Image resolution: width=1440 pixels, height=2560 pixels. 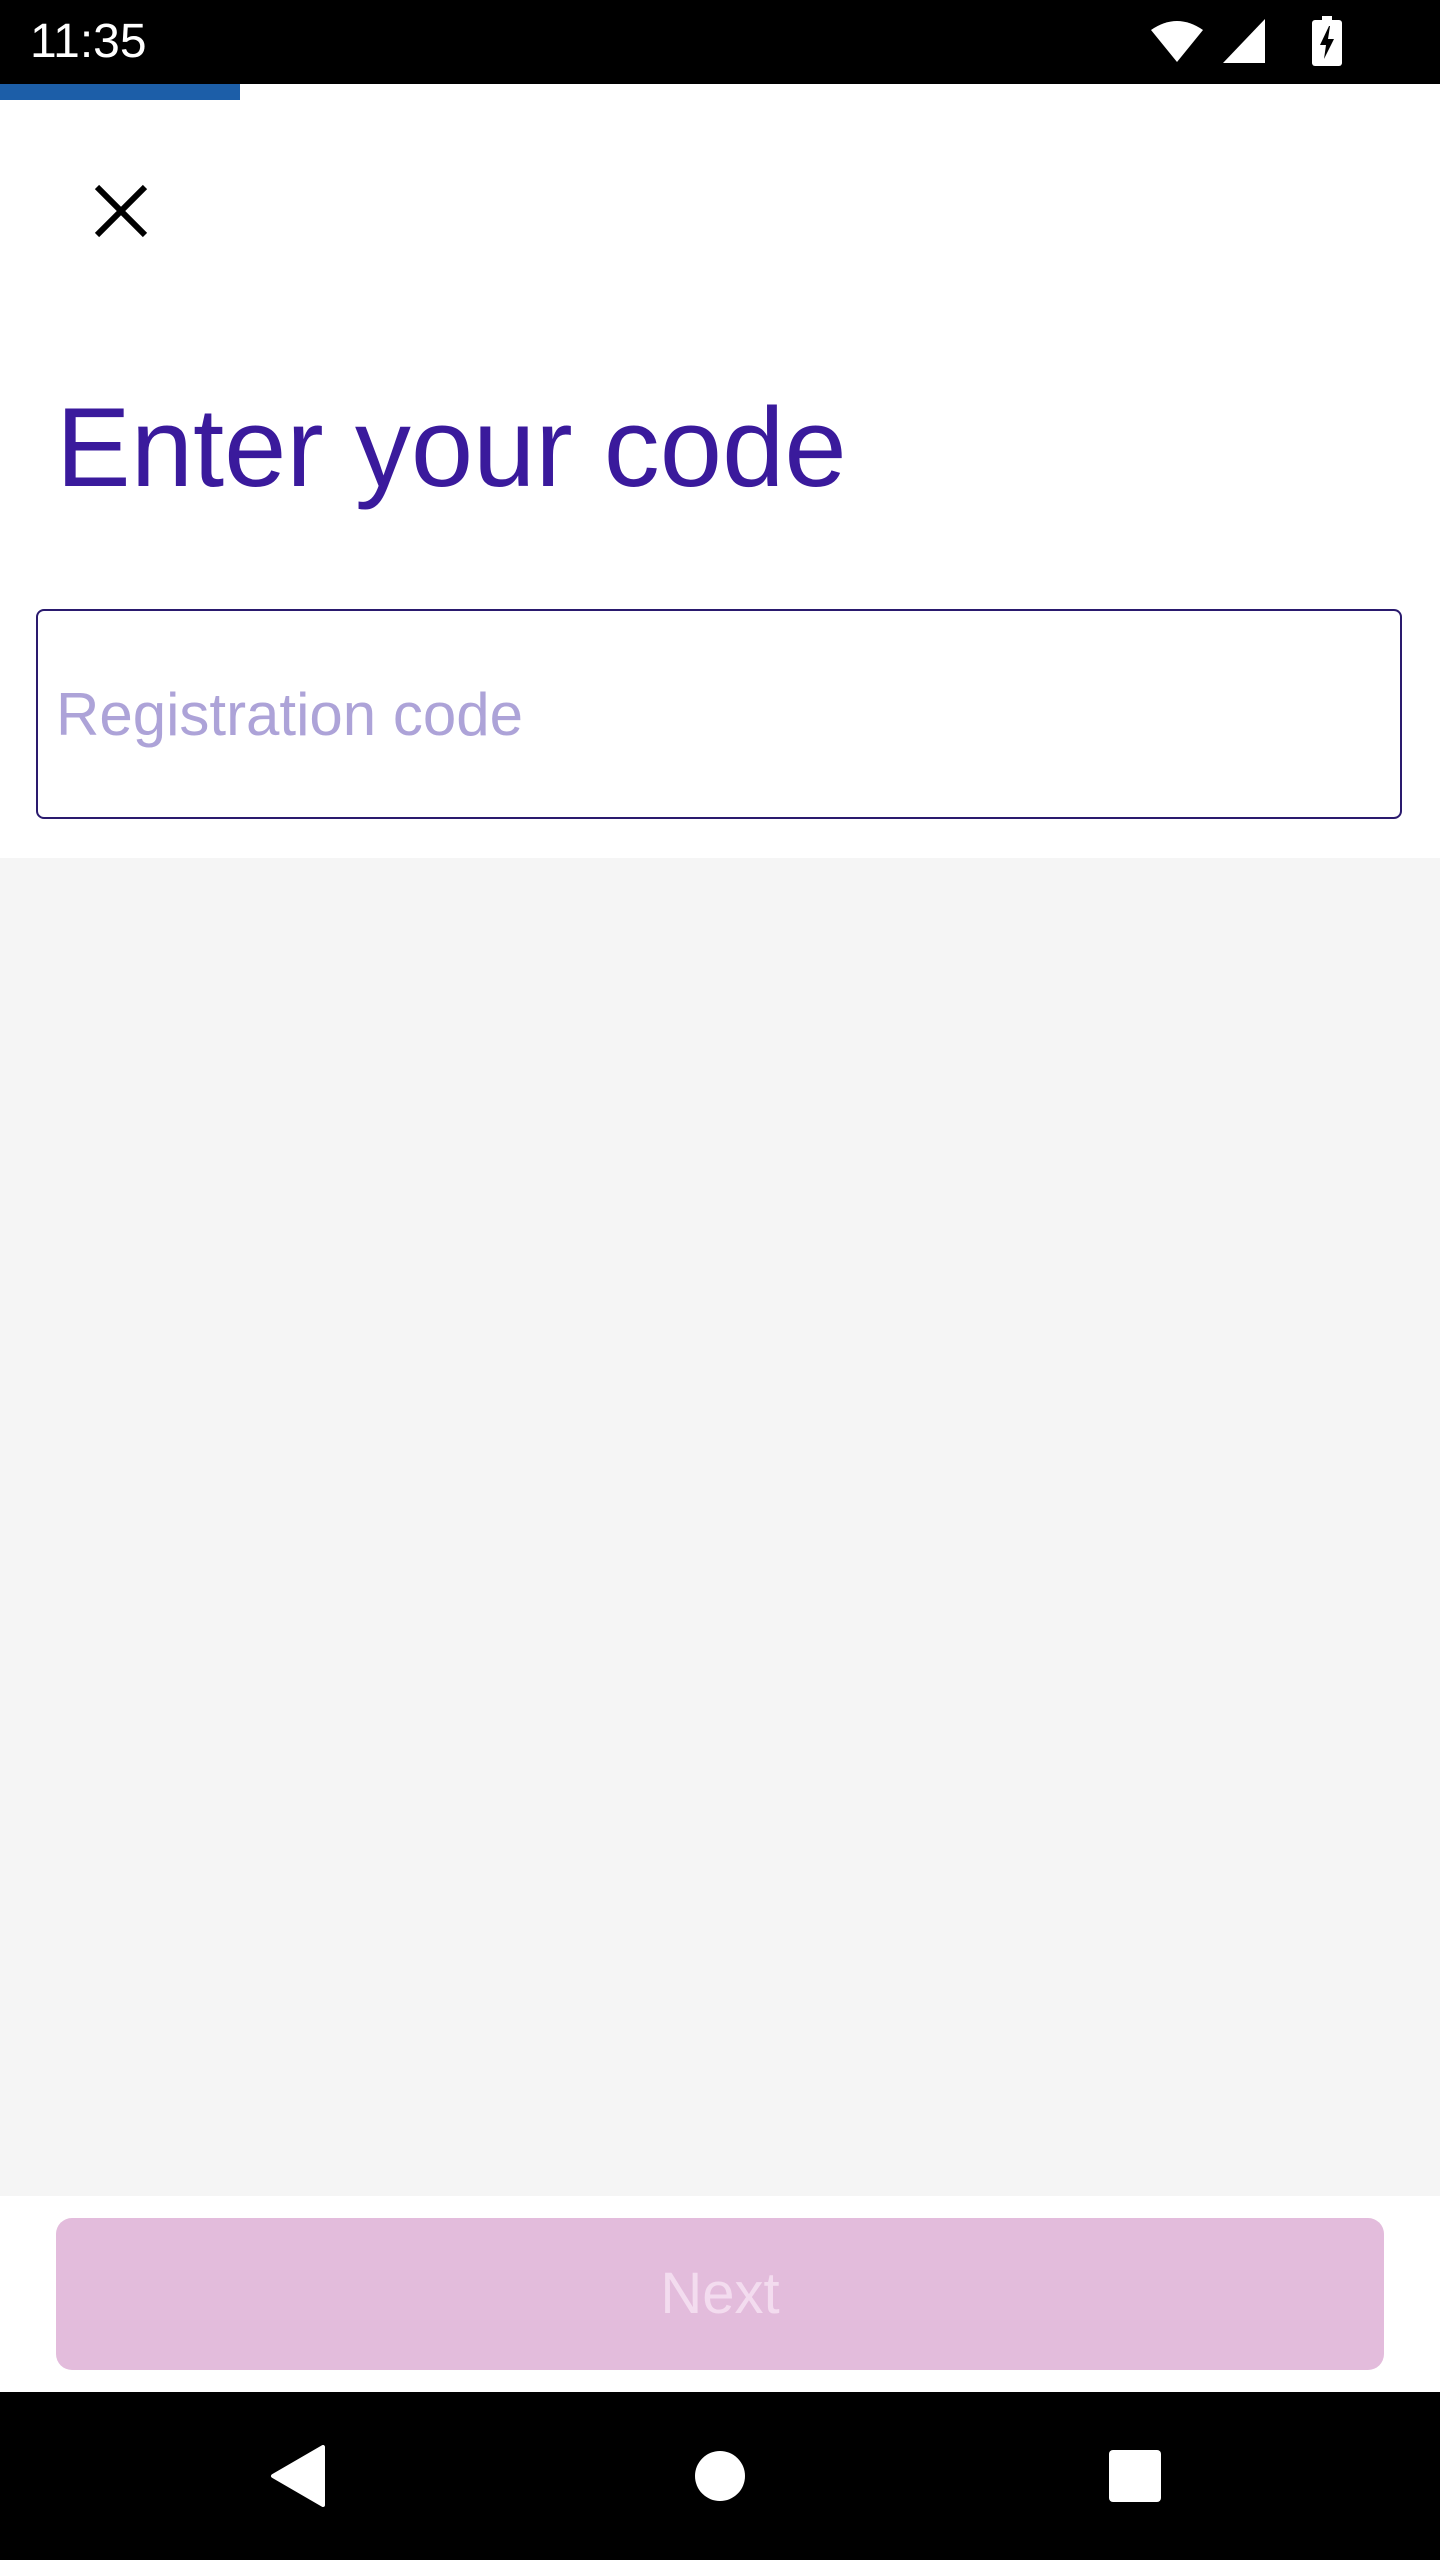 I want to click on home-icon, so click(x=720, y=2476).